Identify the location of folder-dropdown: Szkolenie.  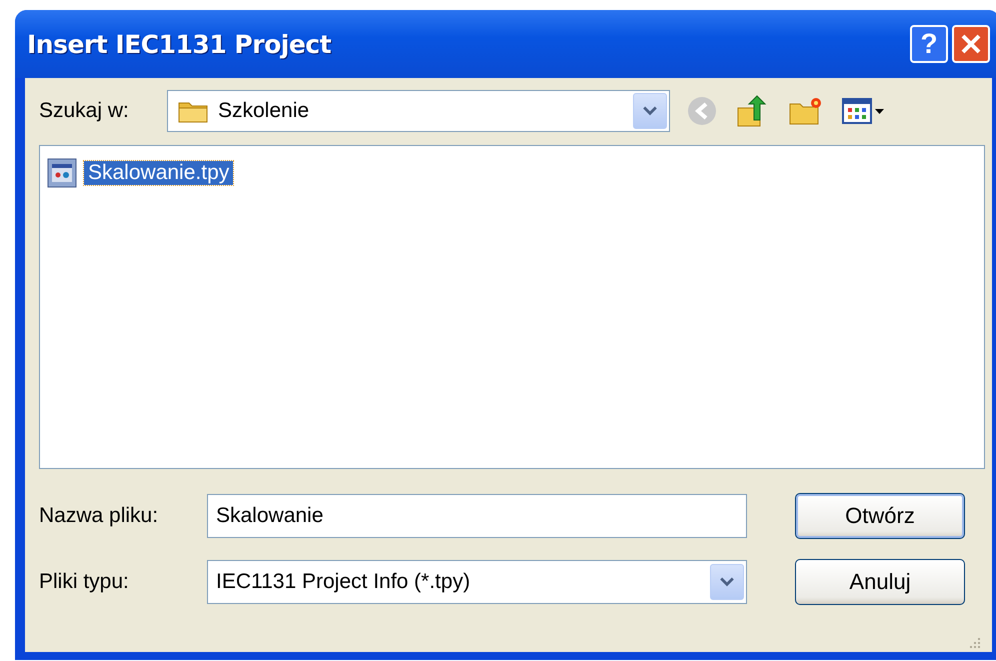
(418, 111).